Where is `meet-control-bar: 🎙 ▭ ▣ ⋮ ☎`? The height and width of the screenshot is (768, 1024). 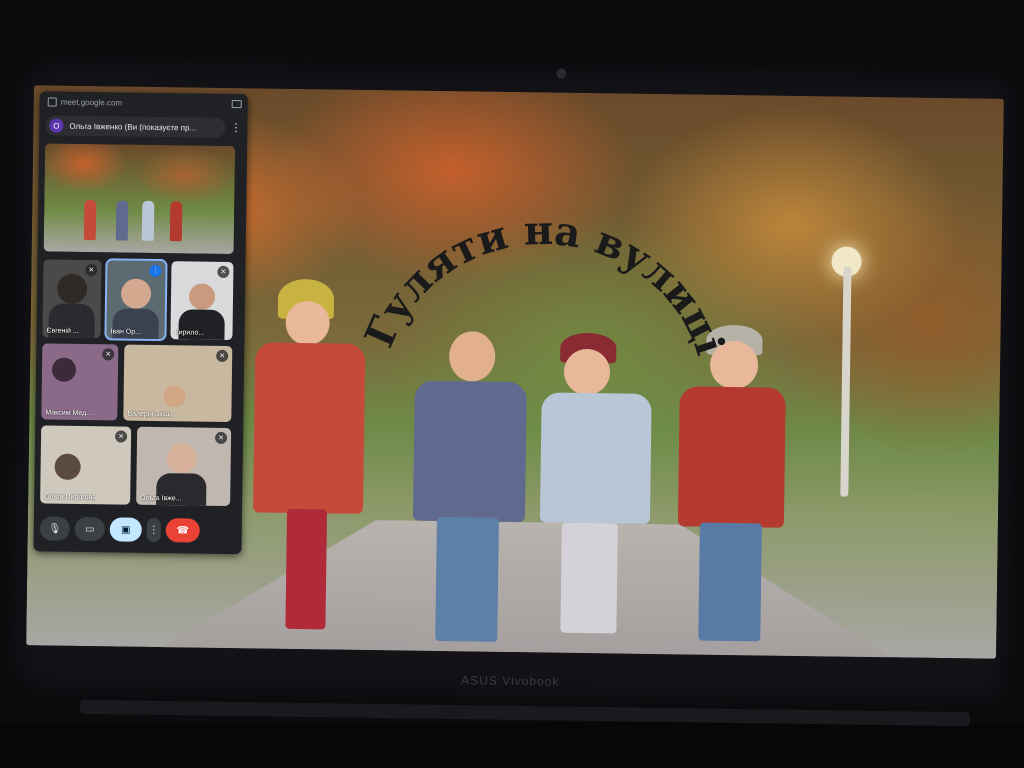
meet-control-bar: 🎙 ▭ ▣ ⋮ ☎ is located at coordinates (137, 529).